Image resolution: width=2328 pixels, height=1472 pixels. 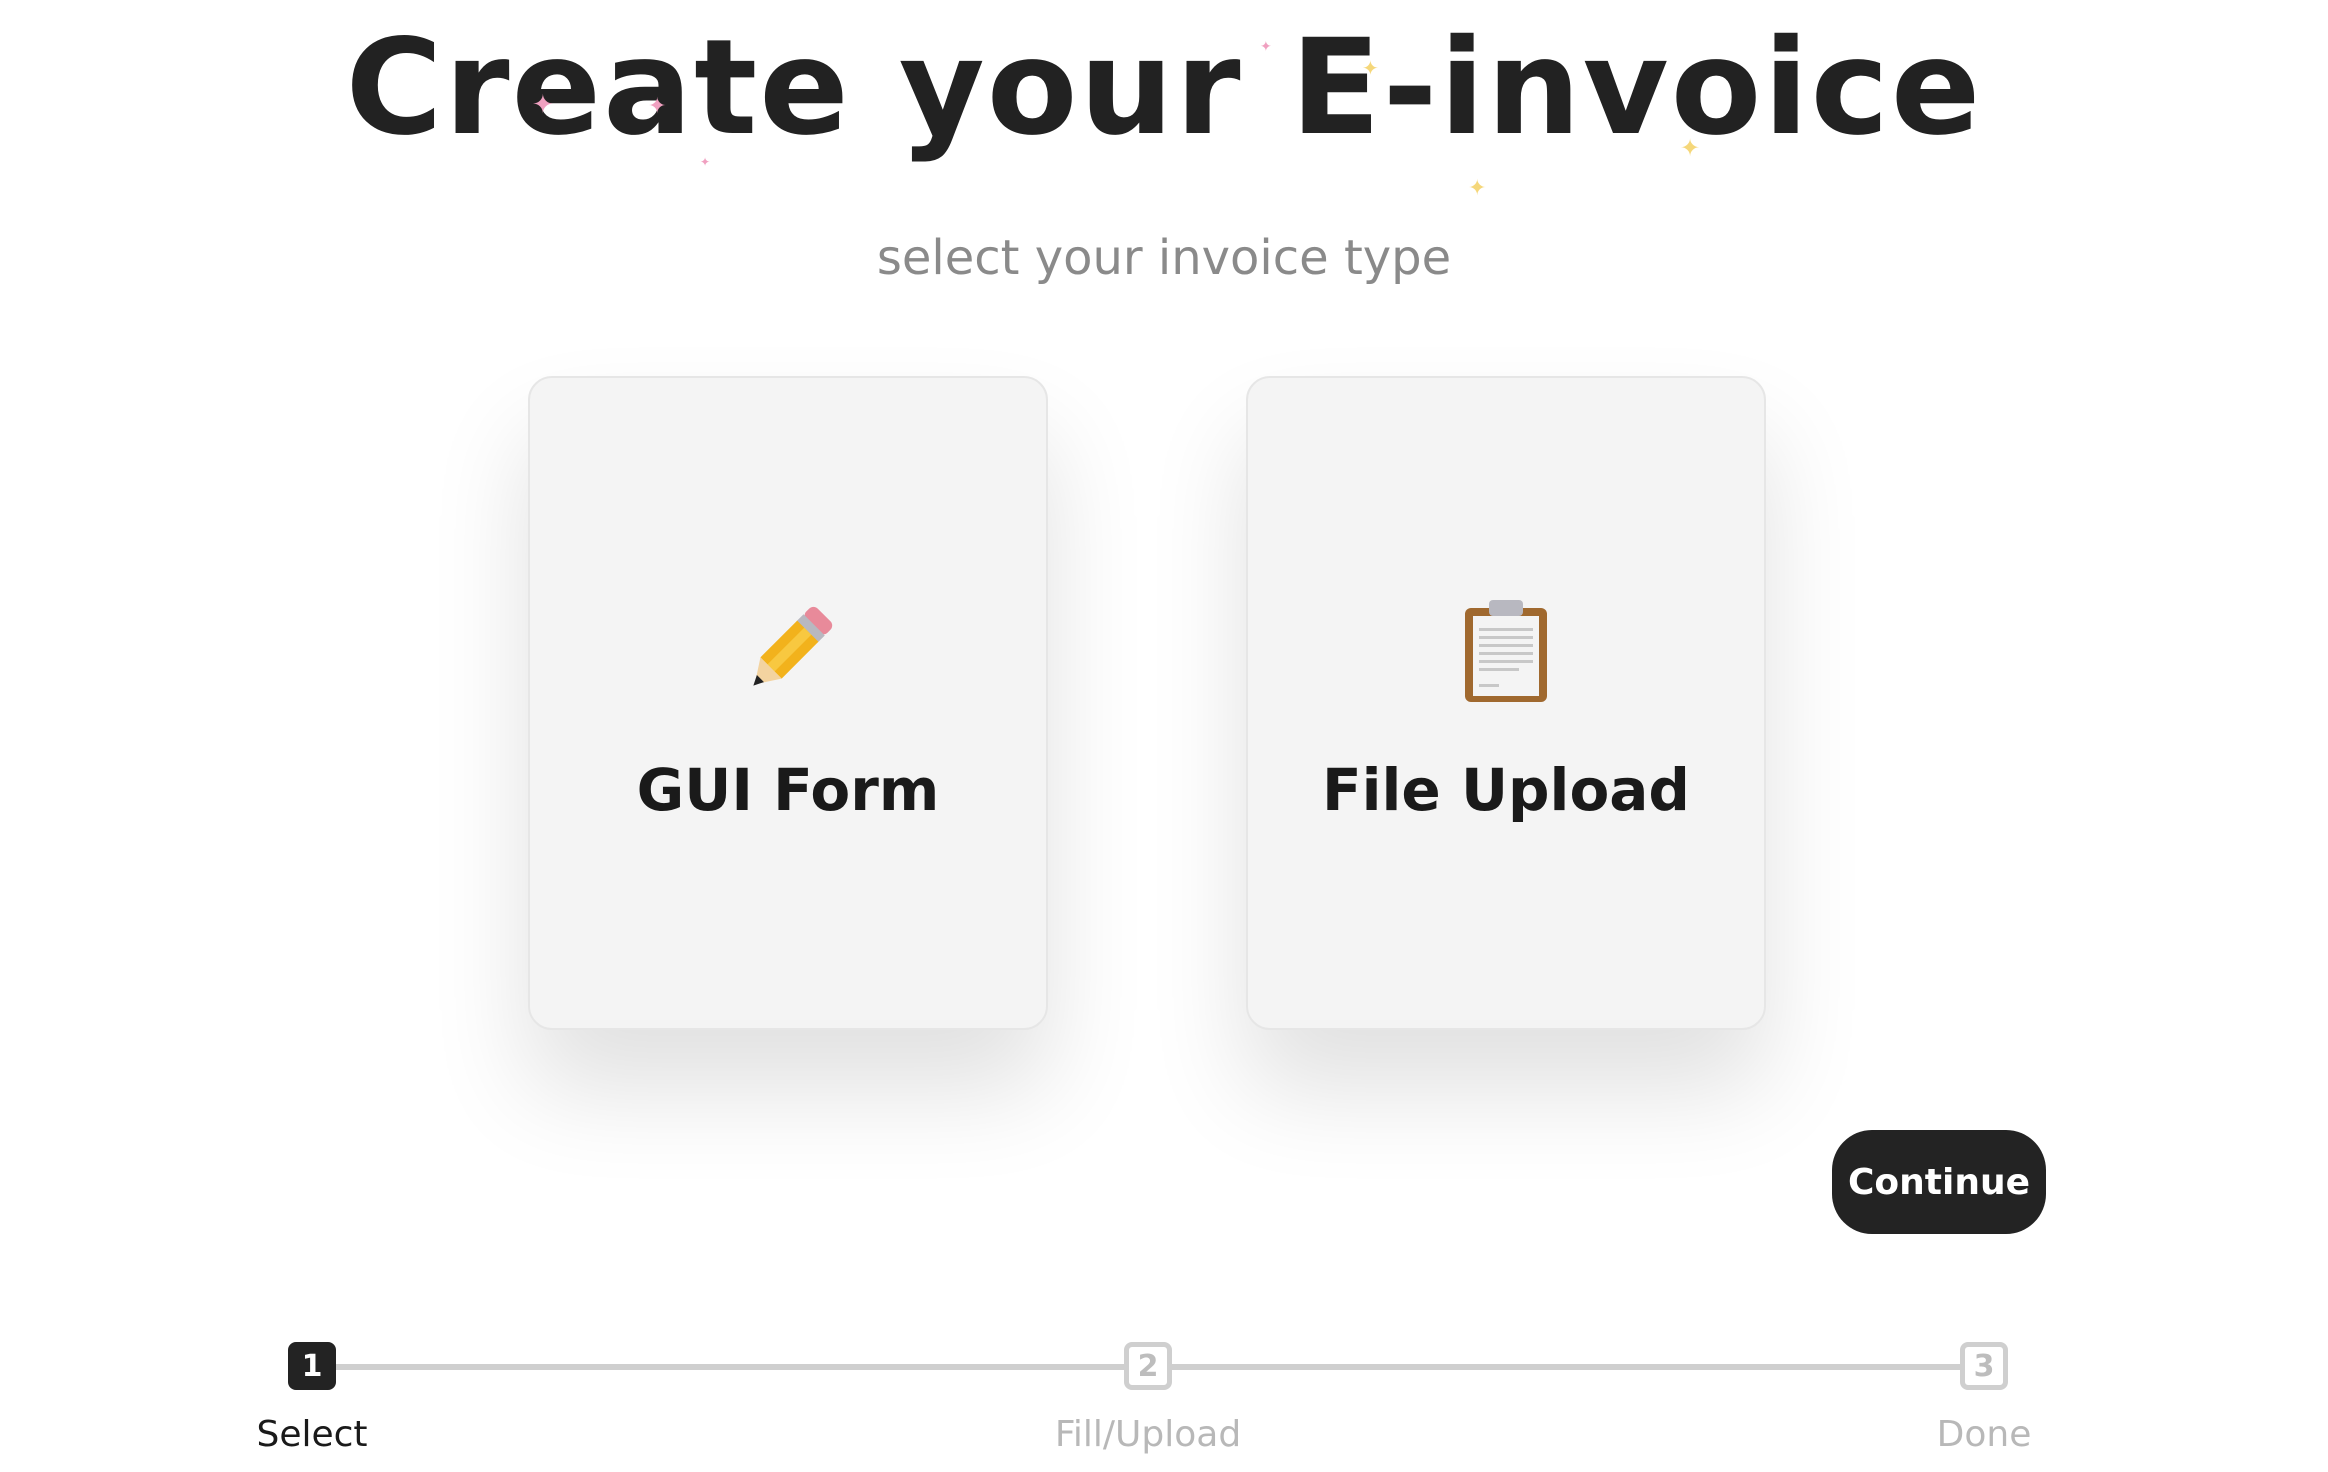 What do you see at coordinates (1148, 1434) in the screenshot?
I see `step-2-label: Fill/Upload` at bounding box center [1148, 1434].